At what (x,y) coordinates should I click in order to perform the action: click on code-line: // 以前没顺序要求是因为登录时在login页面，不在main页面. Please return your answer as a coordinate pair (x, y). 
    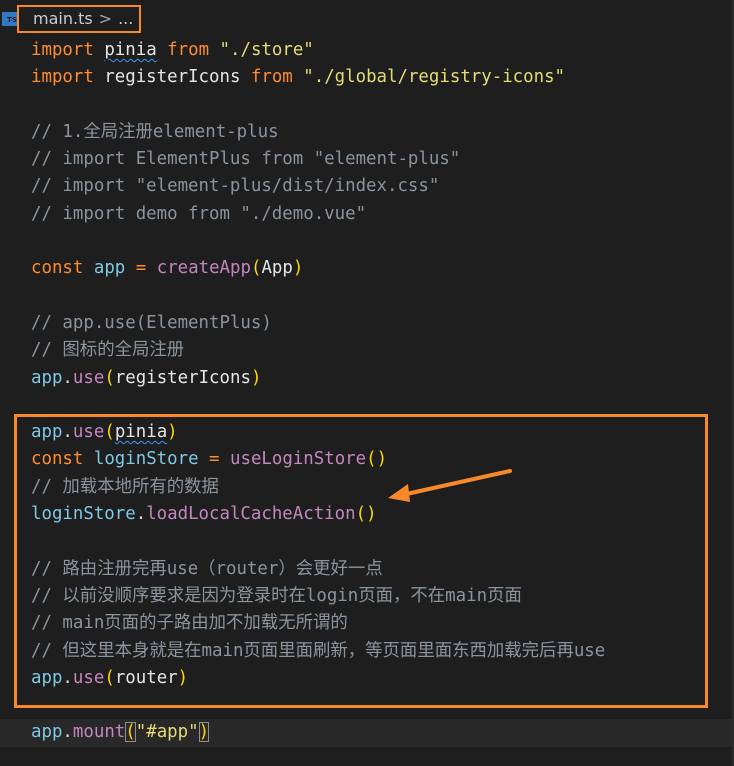
    Looking at the image, I should click on (367, 596).